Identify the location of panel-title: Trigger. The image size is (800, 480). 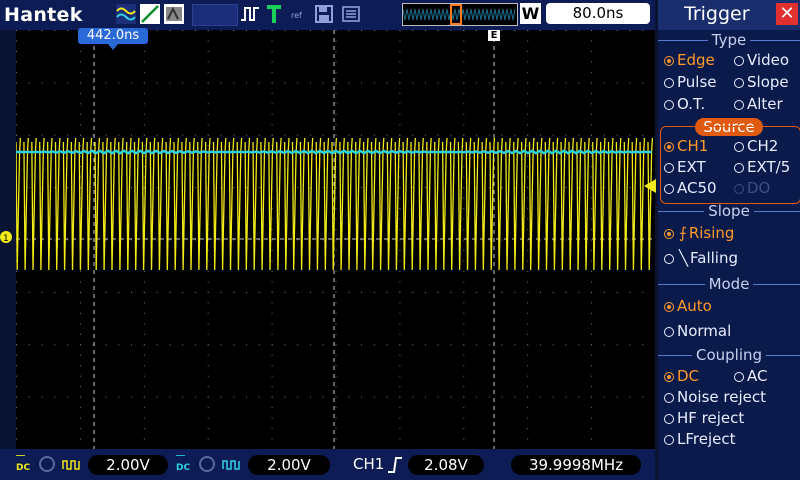
(717, 14).